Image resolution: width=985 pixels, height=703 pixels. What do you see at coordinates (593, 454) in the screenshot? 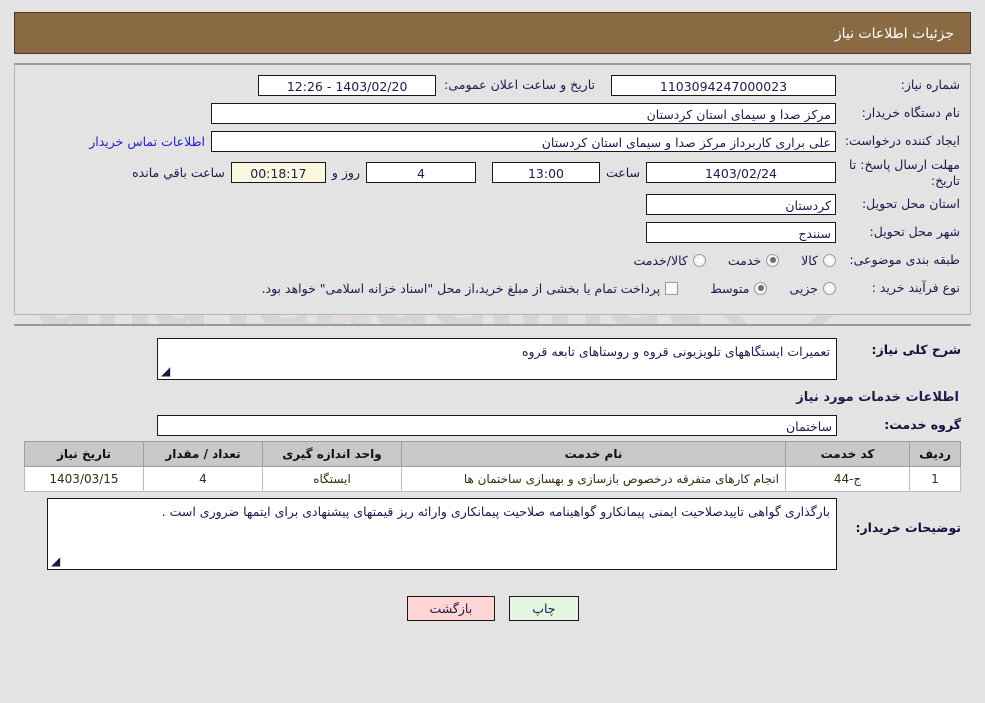
I see `th-name: نام خدمت` at bounding box center [593, 454].